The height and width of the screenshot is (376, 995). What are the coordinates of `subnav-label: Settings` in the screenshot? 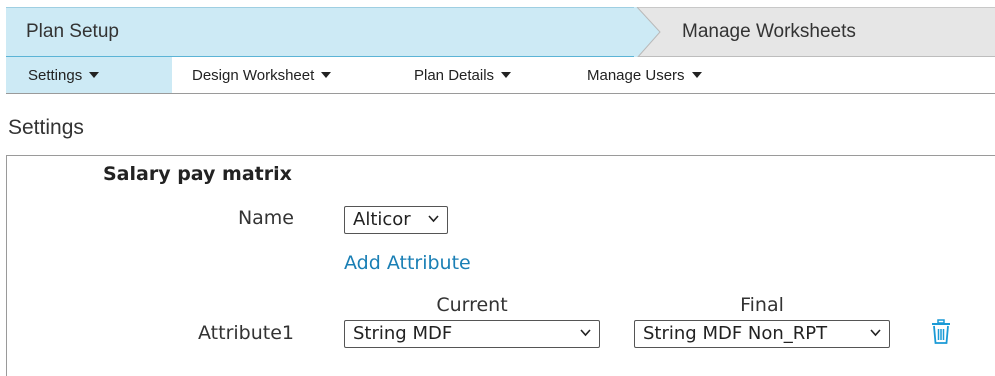 It's located at (55, 75).